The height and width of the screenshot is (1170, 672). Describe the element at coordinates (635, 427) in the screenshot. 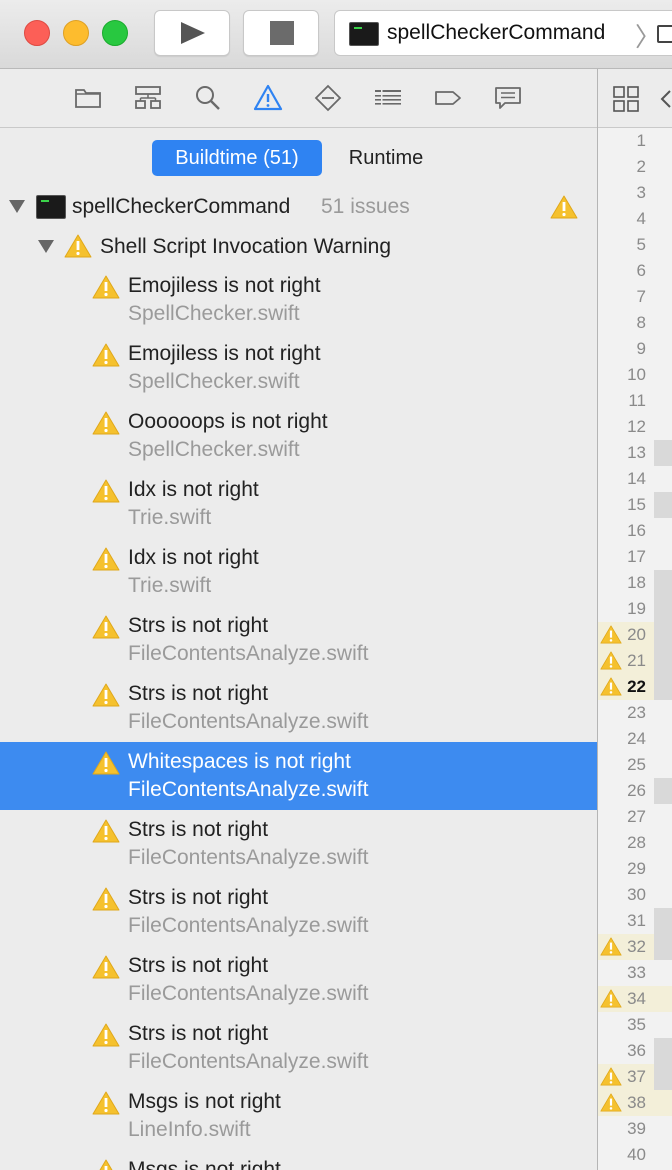

I see `line-number: 12` at that location.